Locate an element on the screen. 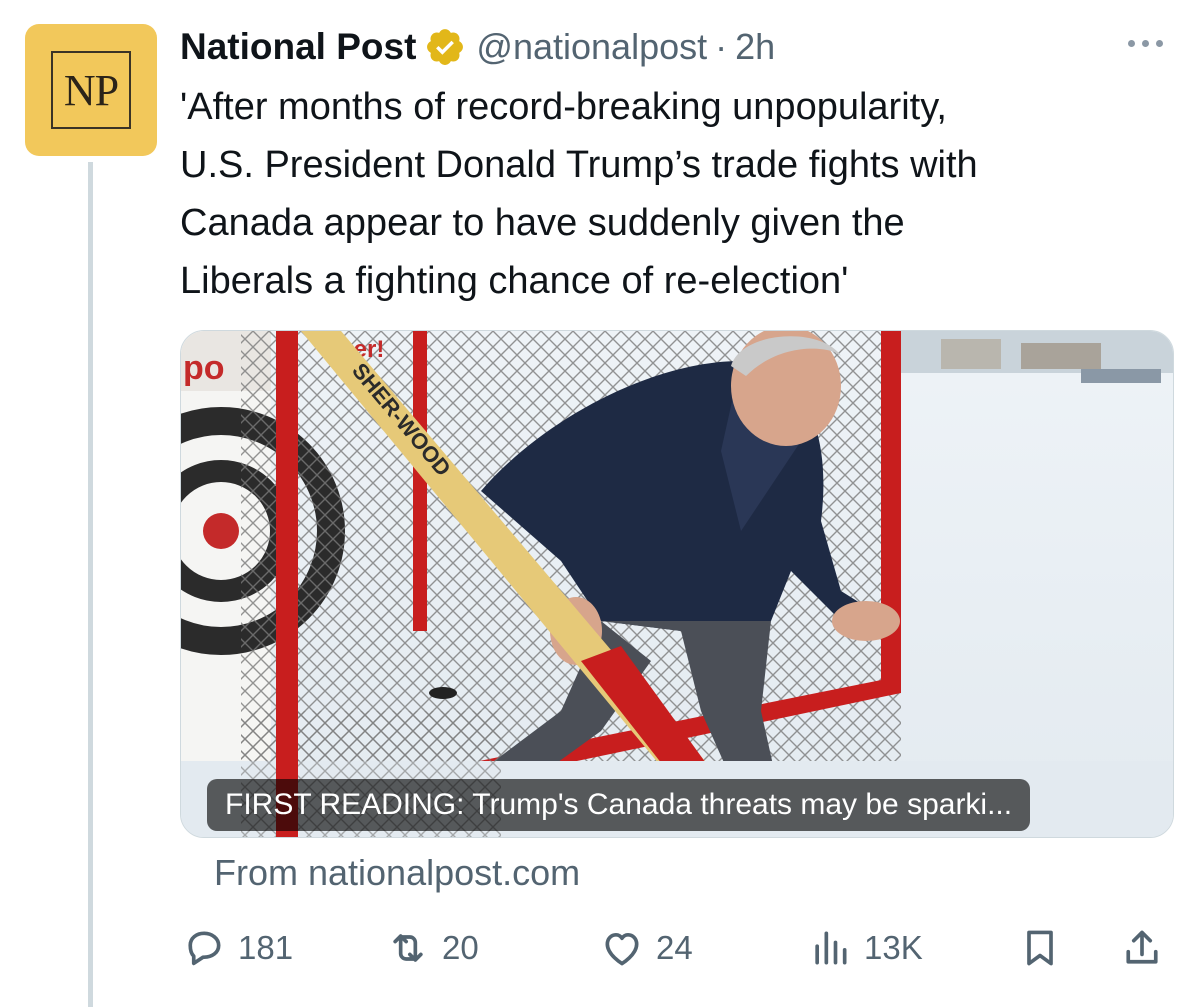 The width and height of the screenshot is (1200, 1007). thread-line is located at coordinates (90, 584).